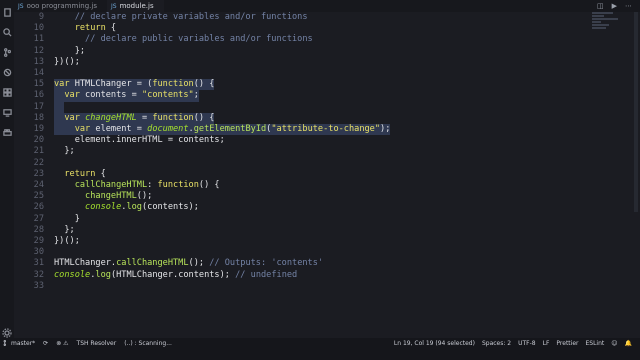 The height and width of the screenshot is (360, 640). Describe the element at coordinates (7, 32) in the screenshot. I see `search-icon` at that location.